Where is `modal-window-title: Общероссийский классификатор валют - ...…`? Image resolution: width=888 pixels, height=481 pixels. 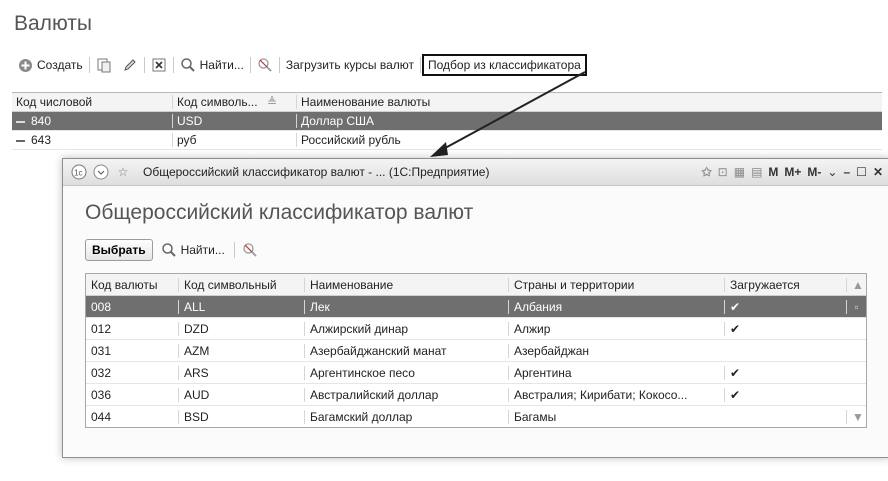
modal-window-title: Общероссийский классификатор валют - ...… is located at coordinates (316, 172).